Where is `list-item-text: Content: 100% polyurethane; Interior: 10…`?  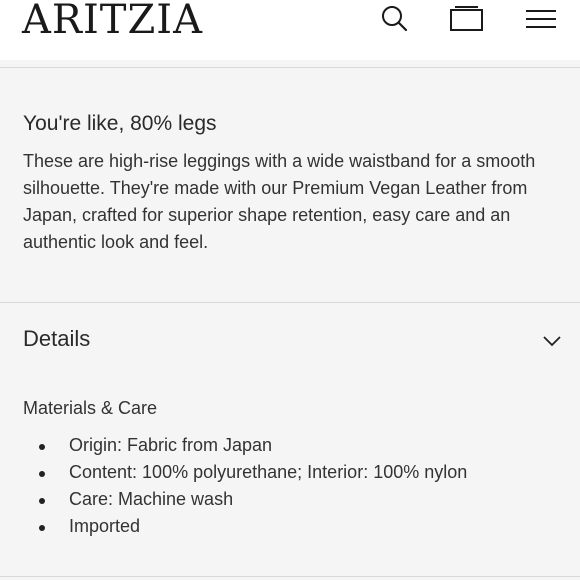 list-item-text: Content: 100% polyurethane; Interior: 10… is located at coordinates (268, 472).